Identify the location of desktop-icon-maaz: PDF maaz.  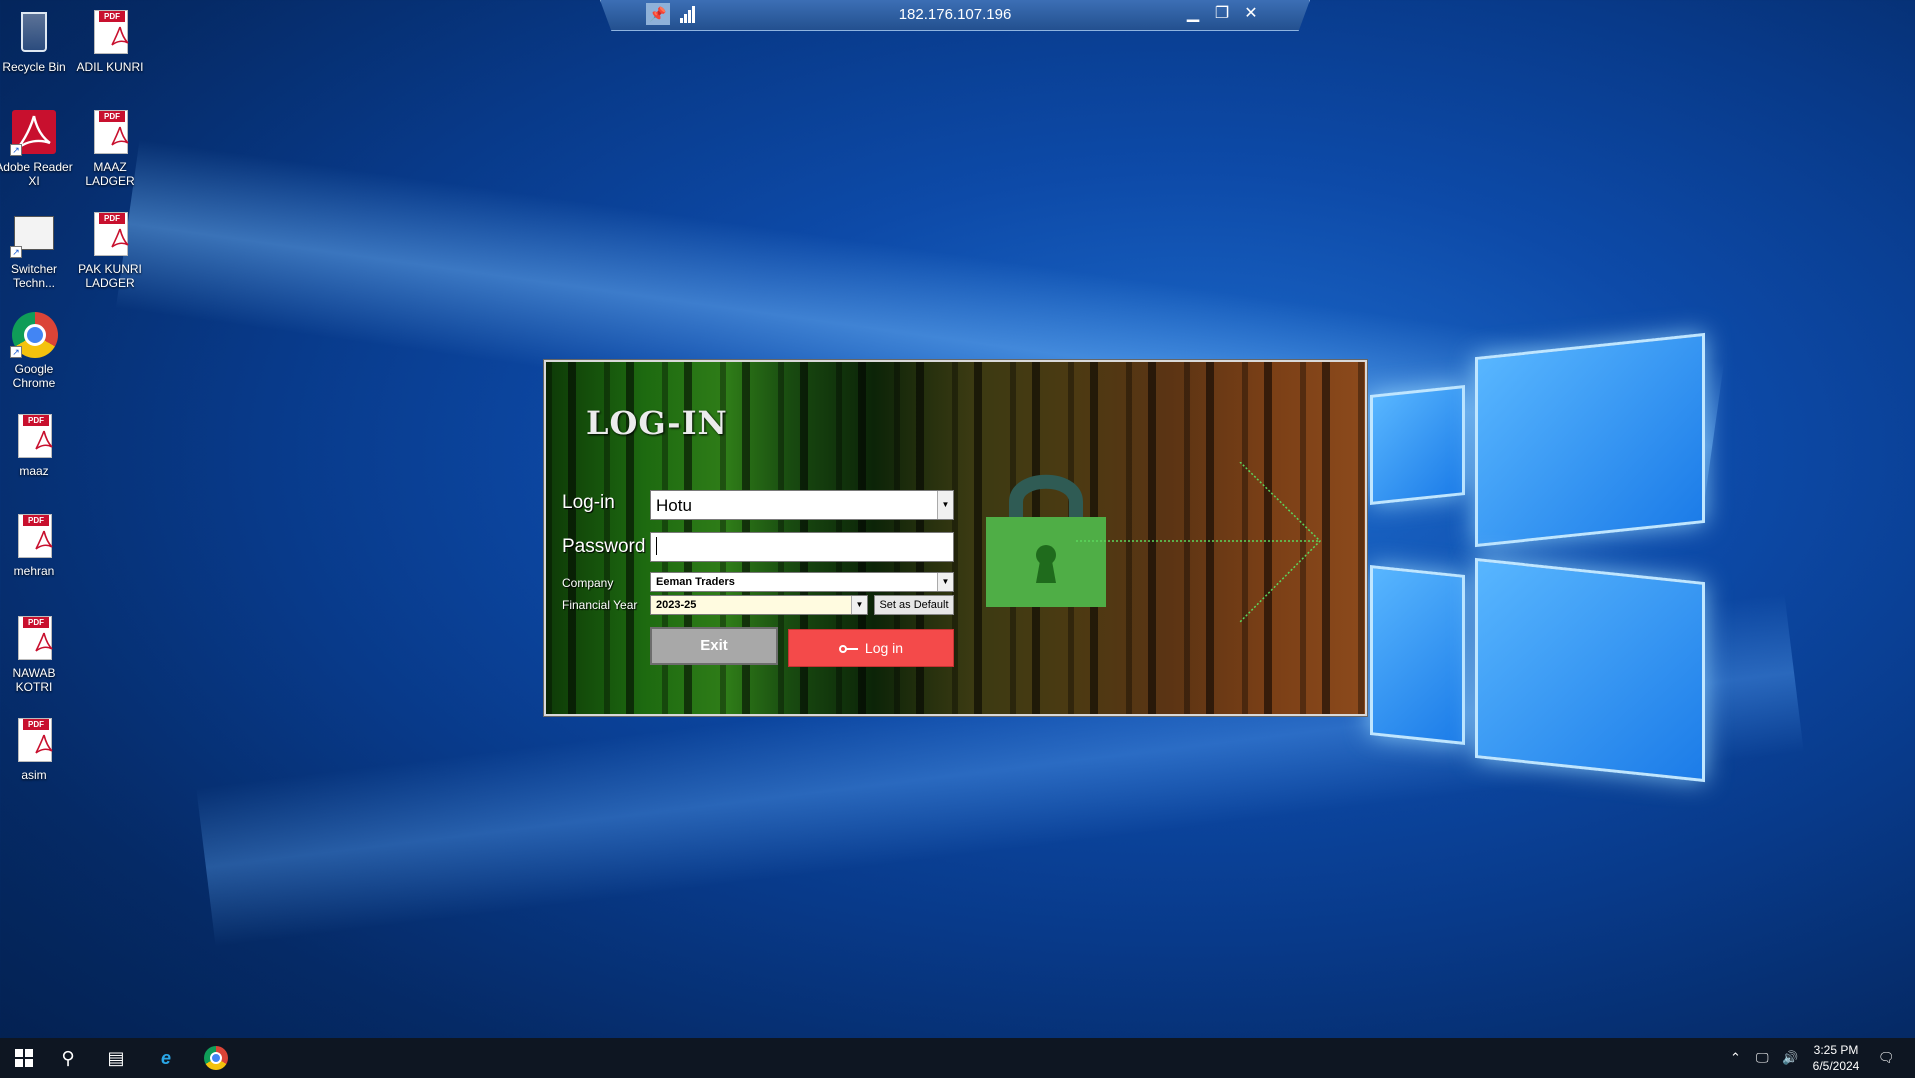
(37, 445).